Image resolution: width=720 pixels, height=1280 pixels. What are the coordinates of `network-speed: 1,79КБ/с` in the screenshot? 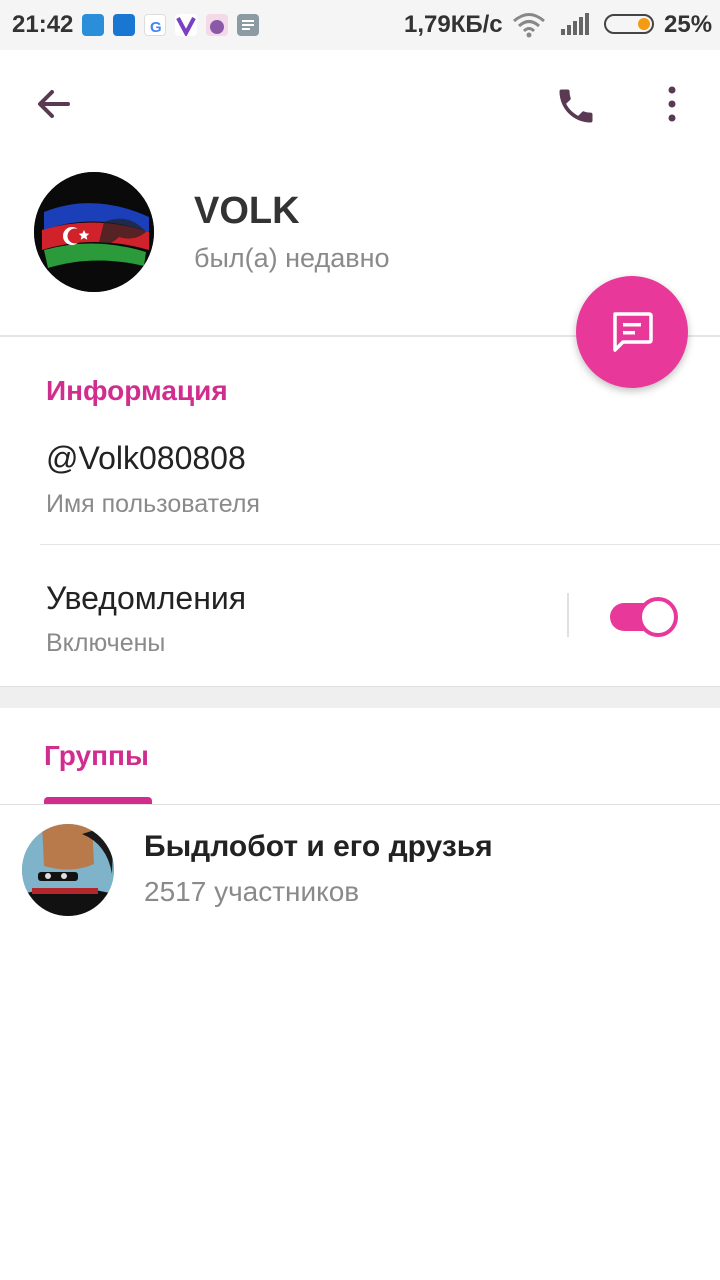 It's located at (453, 24).